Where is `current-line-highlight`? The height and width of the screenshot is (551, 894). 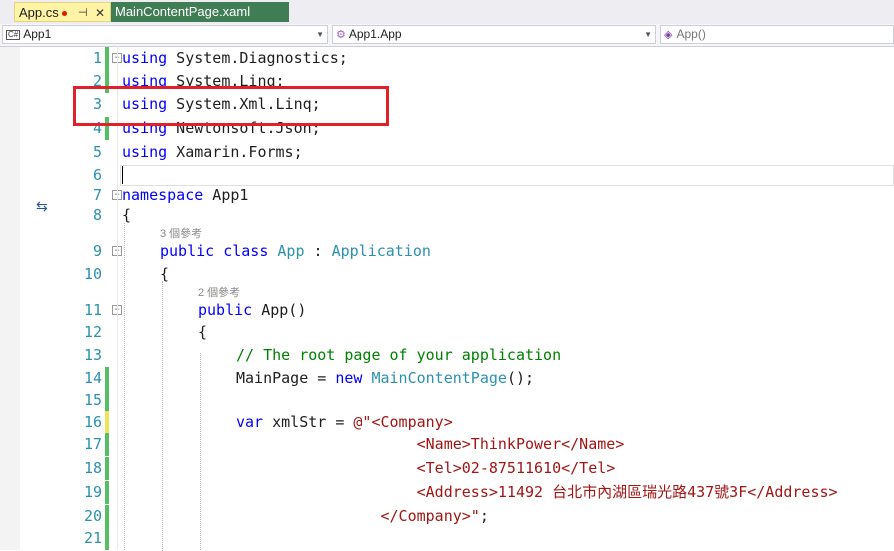 current-line-highlight is located at coordinates (507, 175).